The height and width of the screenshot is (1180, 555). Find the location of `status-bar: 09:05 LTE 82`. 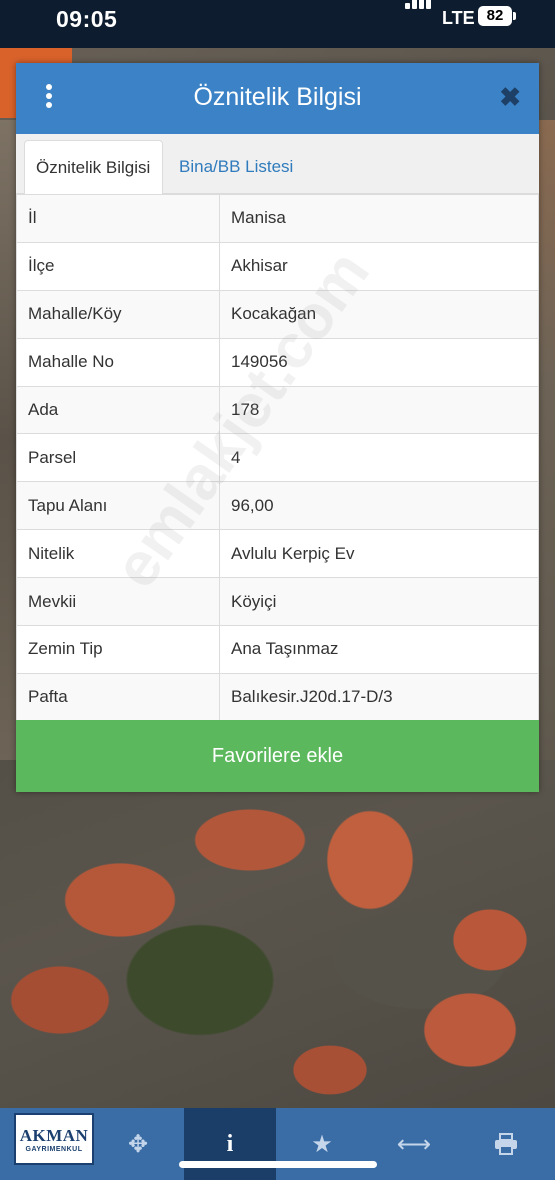

status-bar: 09:05 LTE 82 is located at coordinates (277, 24).